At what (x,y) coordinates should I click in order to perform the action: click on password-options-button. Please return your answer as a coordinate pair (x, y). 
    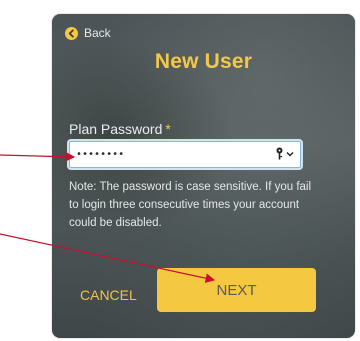
    Looking at the image, I should click on (284, 153).